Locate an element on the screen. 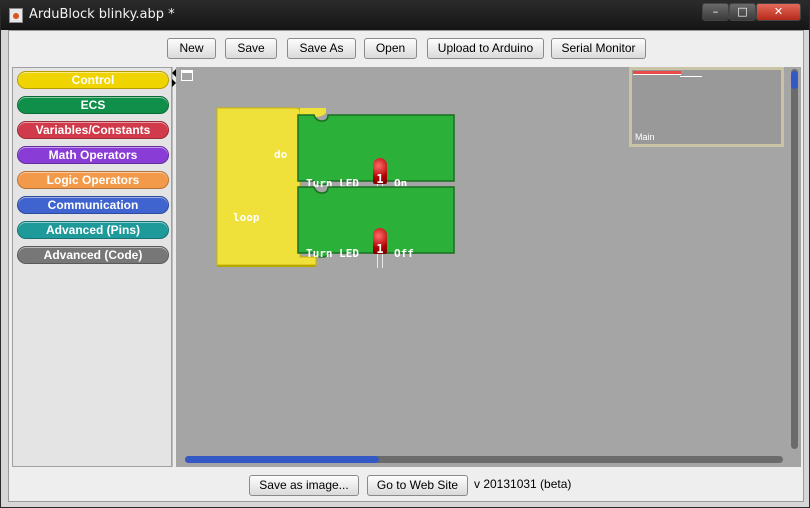 This screenshot has height=508, width=810. workspace-window-icon is located at coordinates (187, 75).